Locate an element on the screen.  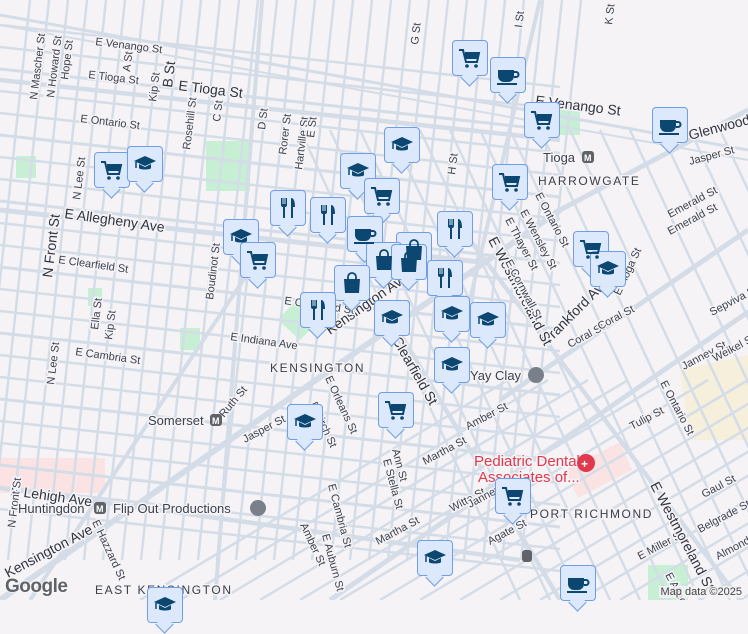
street-label: Rorer St is located at coordinates (285, 134).